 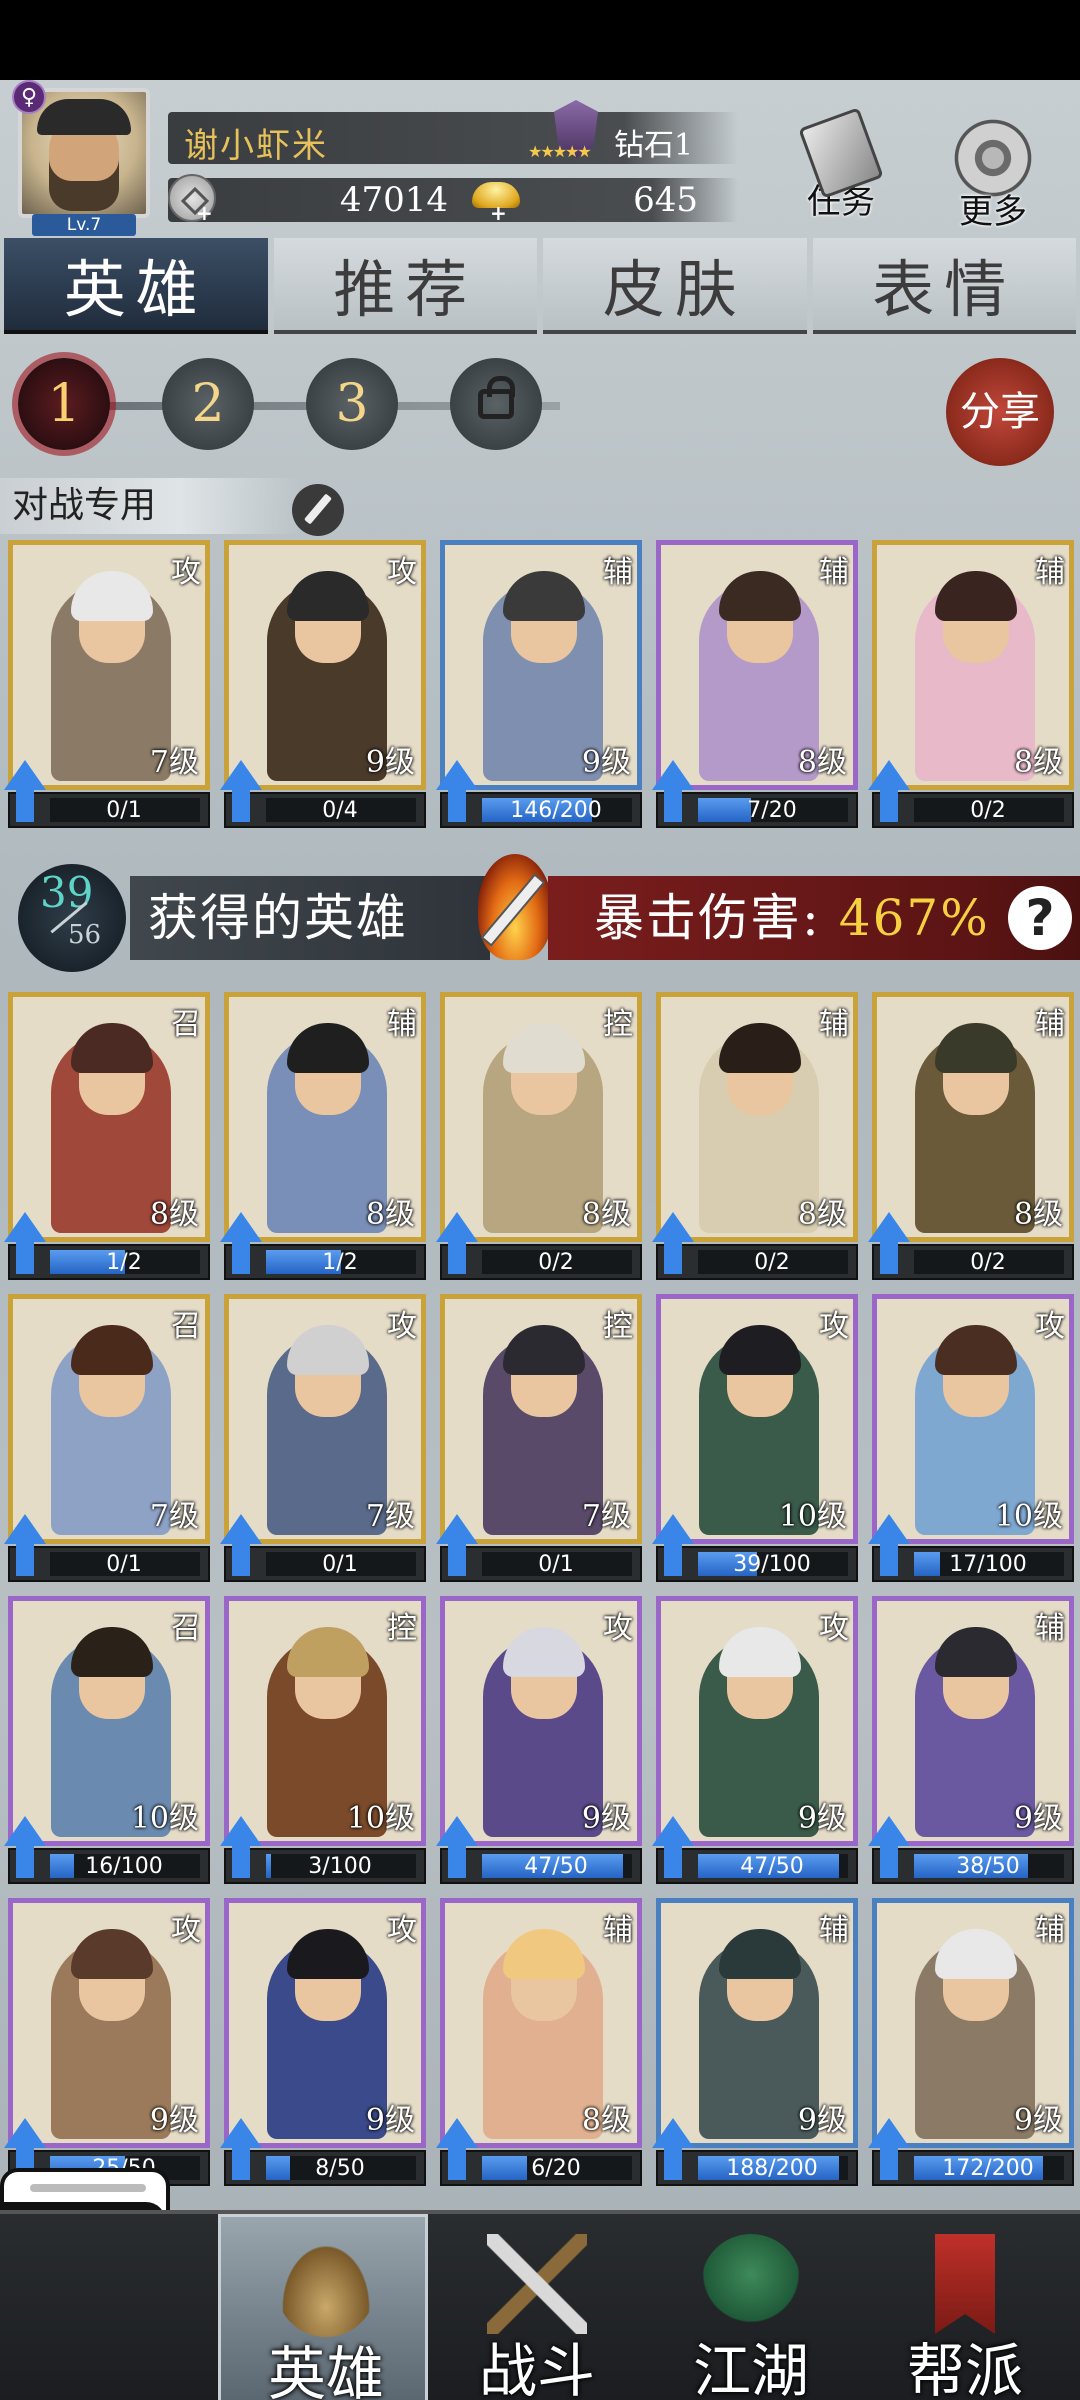 I want to click on nav-jianghu: 江湖, so click(x=751, y=2307).